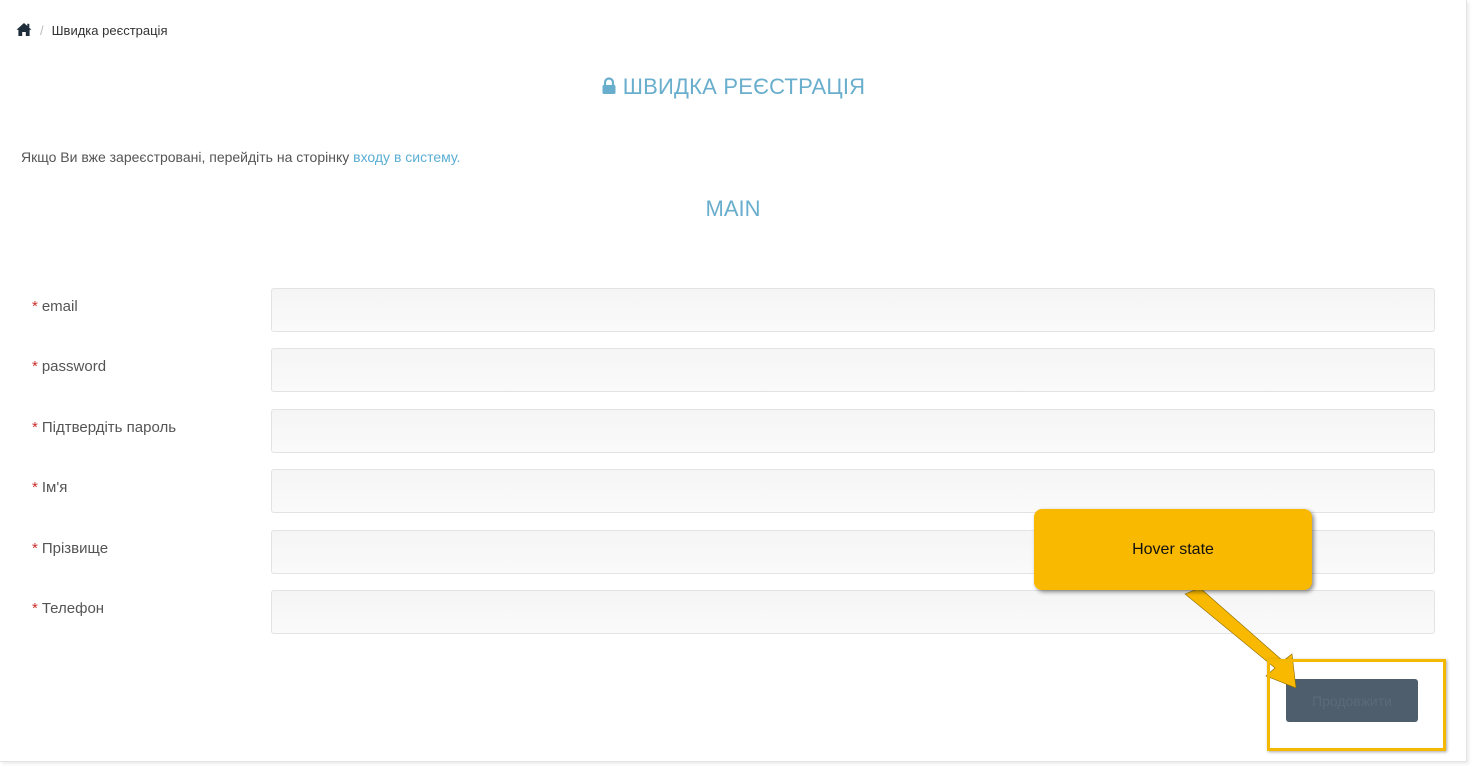 The width and height of the screenshot is (1476, 767). What do you see at coordinates (744, 86) in the screenshot?
I see `page-title-text: ШВИДКА РЕЄСТРАЦІЯ` at bounding box center [744, 86].